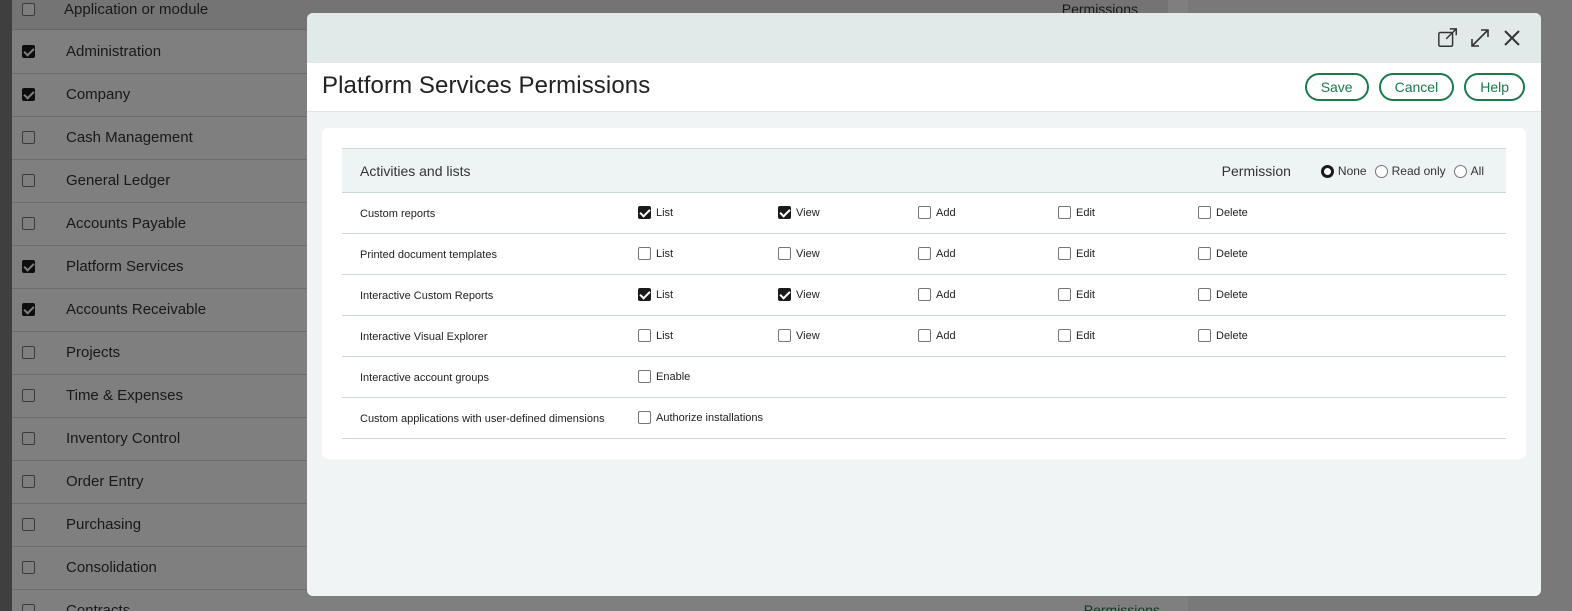 This screenshot has height=611, width=1572. What do you see at coordinates (924, 38) in the screenshot?
I see `modal-toolbar` at bounding box center [924, 38].